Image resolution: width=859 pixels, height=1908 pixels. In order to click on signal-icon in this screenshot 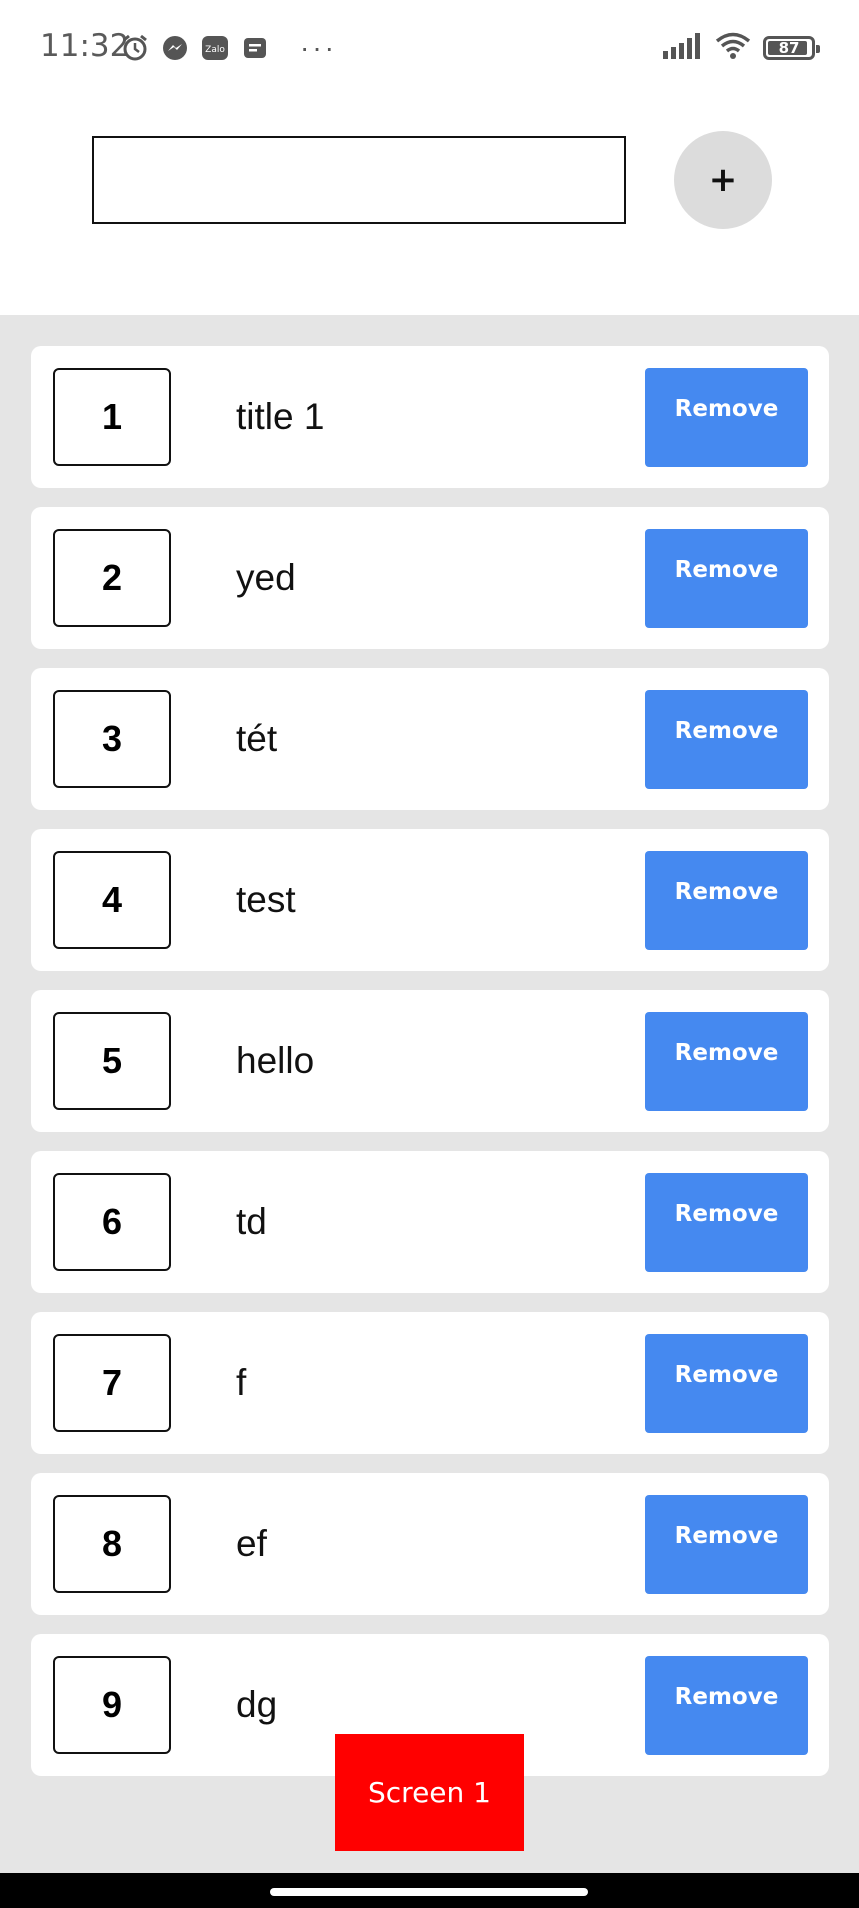, I will do `click(683, 48)`.